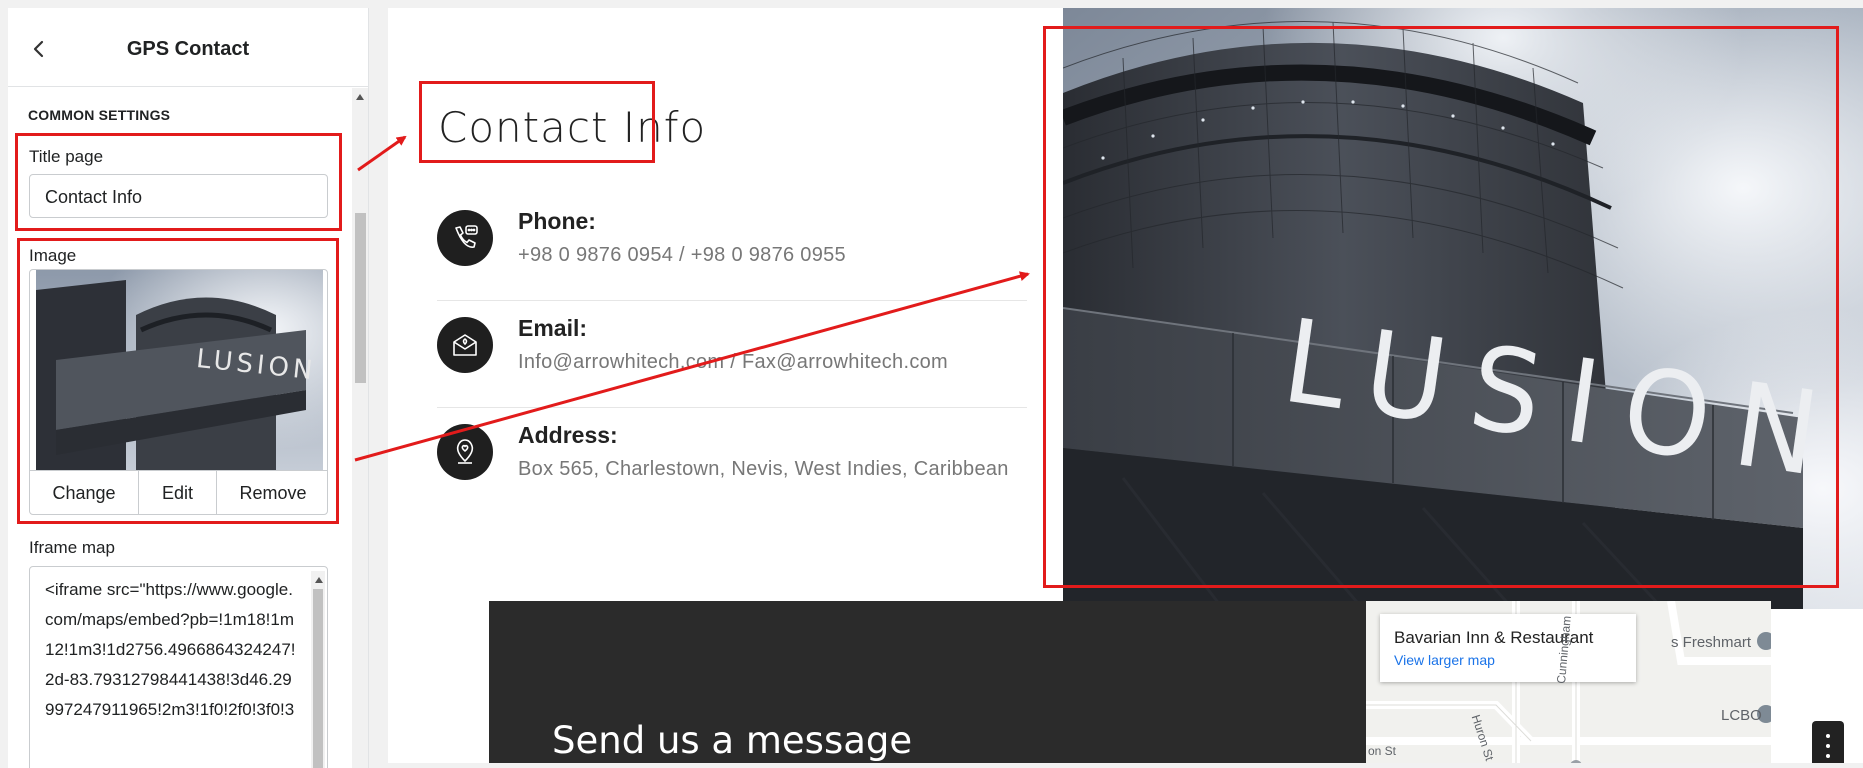 The width and height of the screenshot is (1863, 768). I want to click on title-page-label: Title page, so click(66, 156).